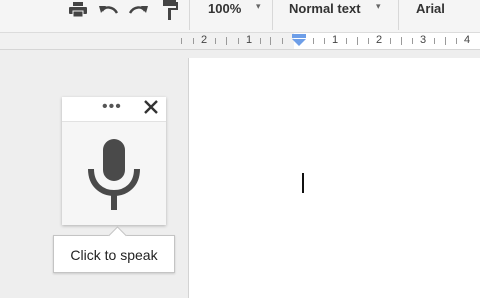  What do you see at coordinates (423, 40) in the screenshot?
I see `ruler-number: 3` at bounding box center [423, 40].